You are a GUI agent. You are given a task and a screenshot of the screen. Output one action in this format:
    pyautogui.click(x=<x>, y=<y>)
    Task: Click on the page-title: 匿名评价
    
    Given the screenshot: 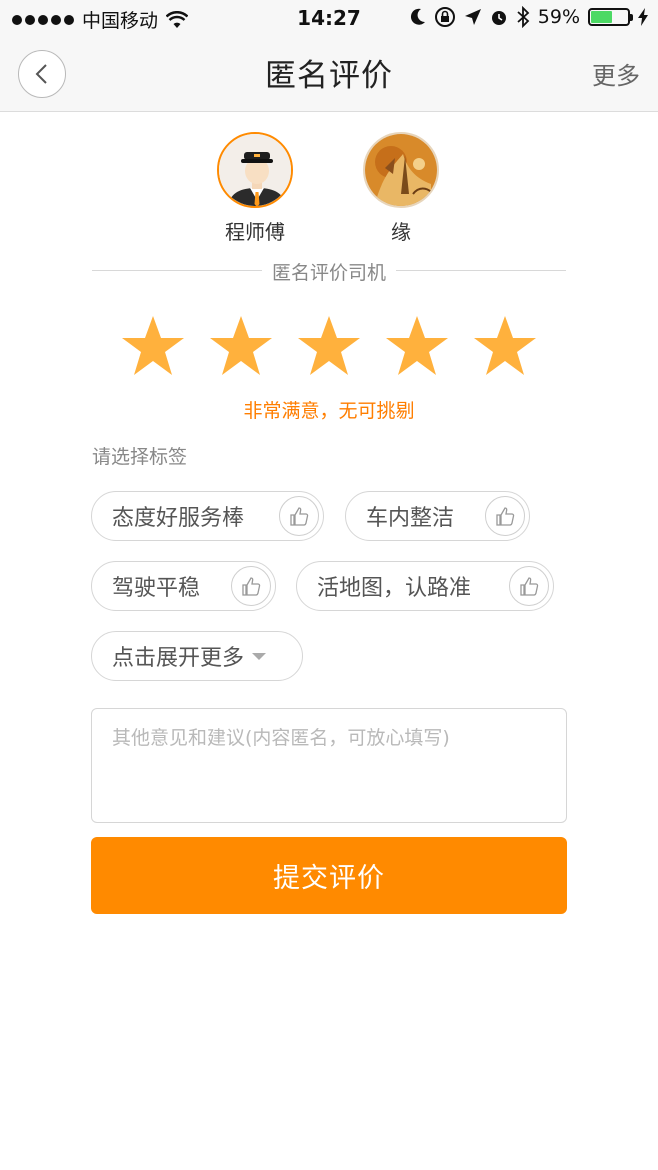 What is the action you would take?
    pyautogui.click(x=329, y=76)
    